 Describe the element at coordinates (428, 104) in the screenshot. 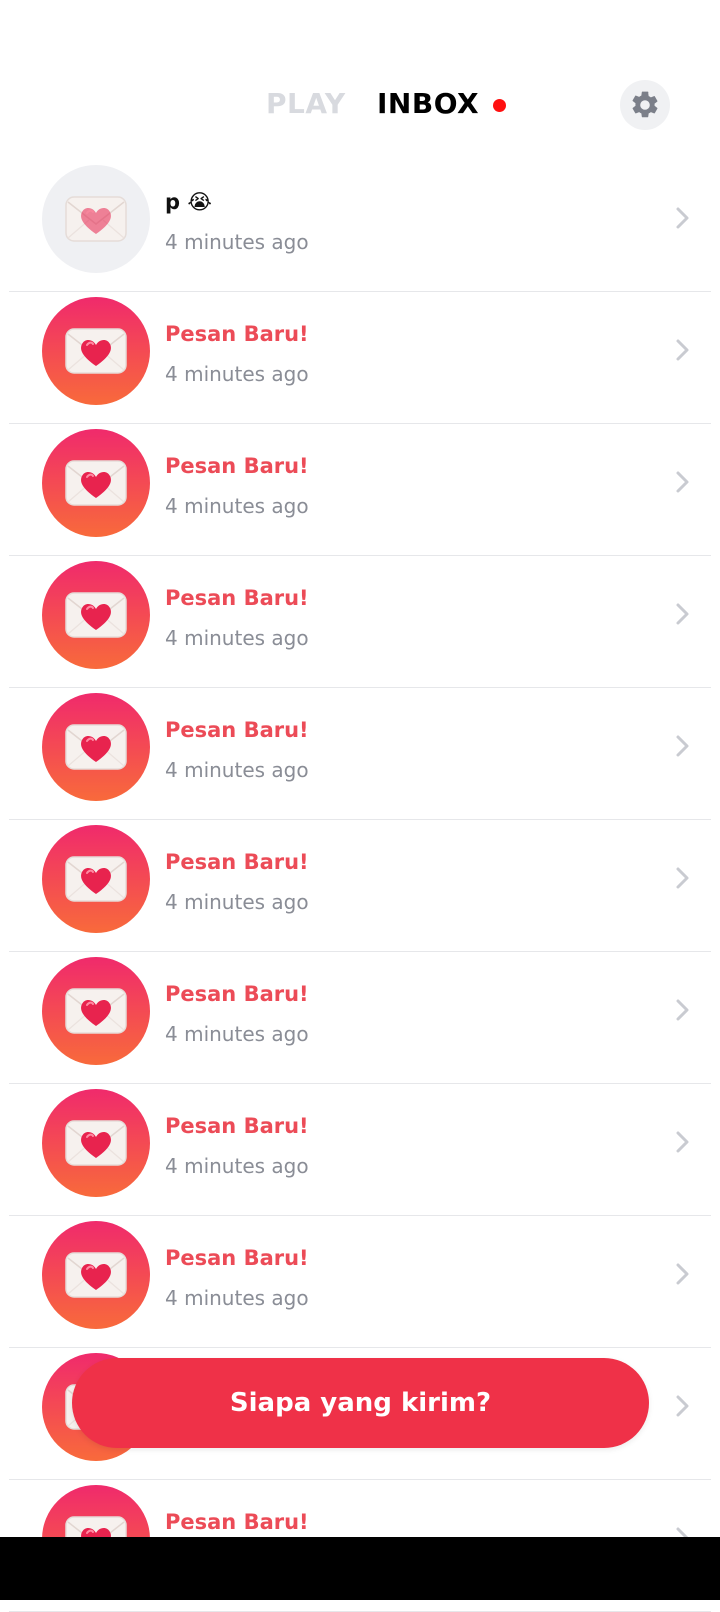

I see `tab-inbox: INBOX` at that location.